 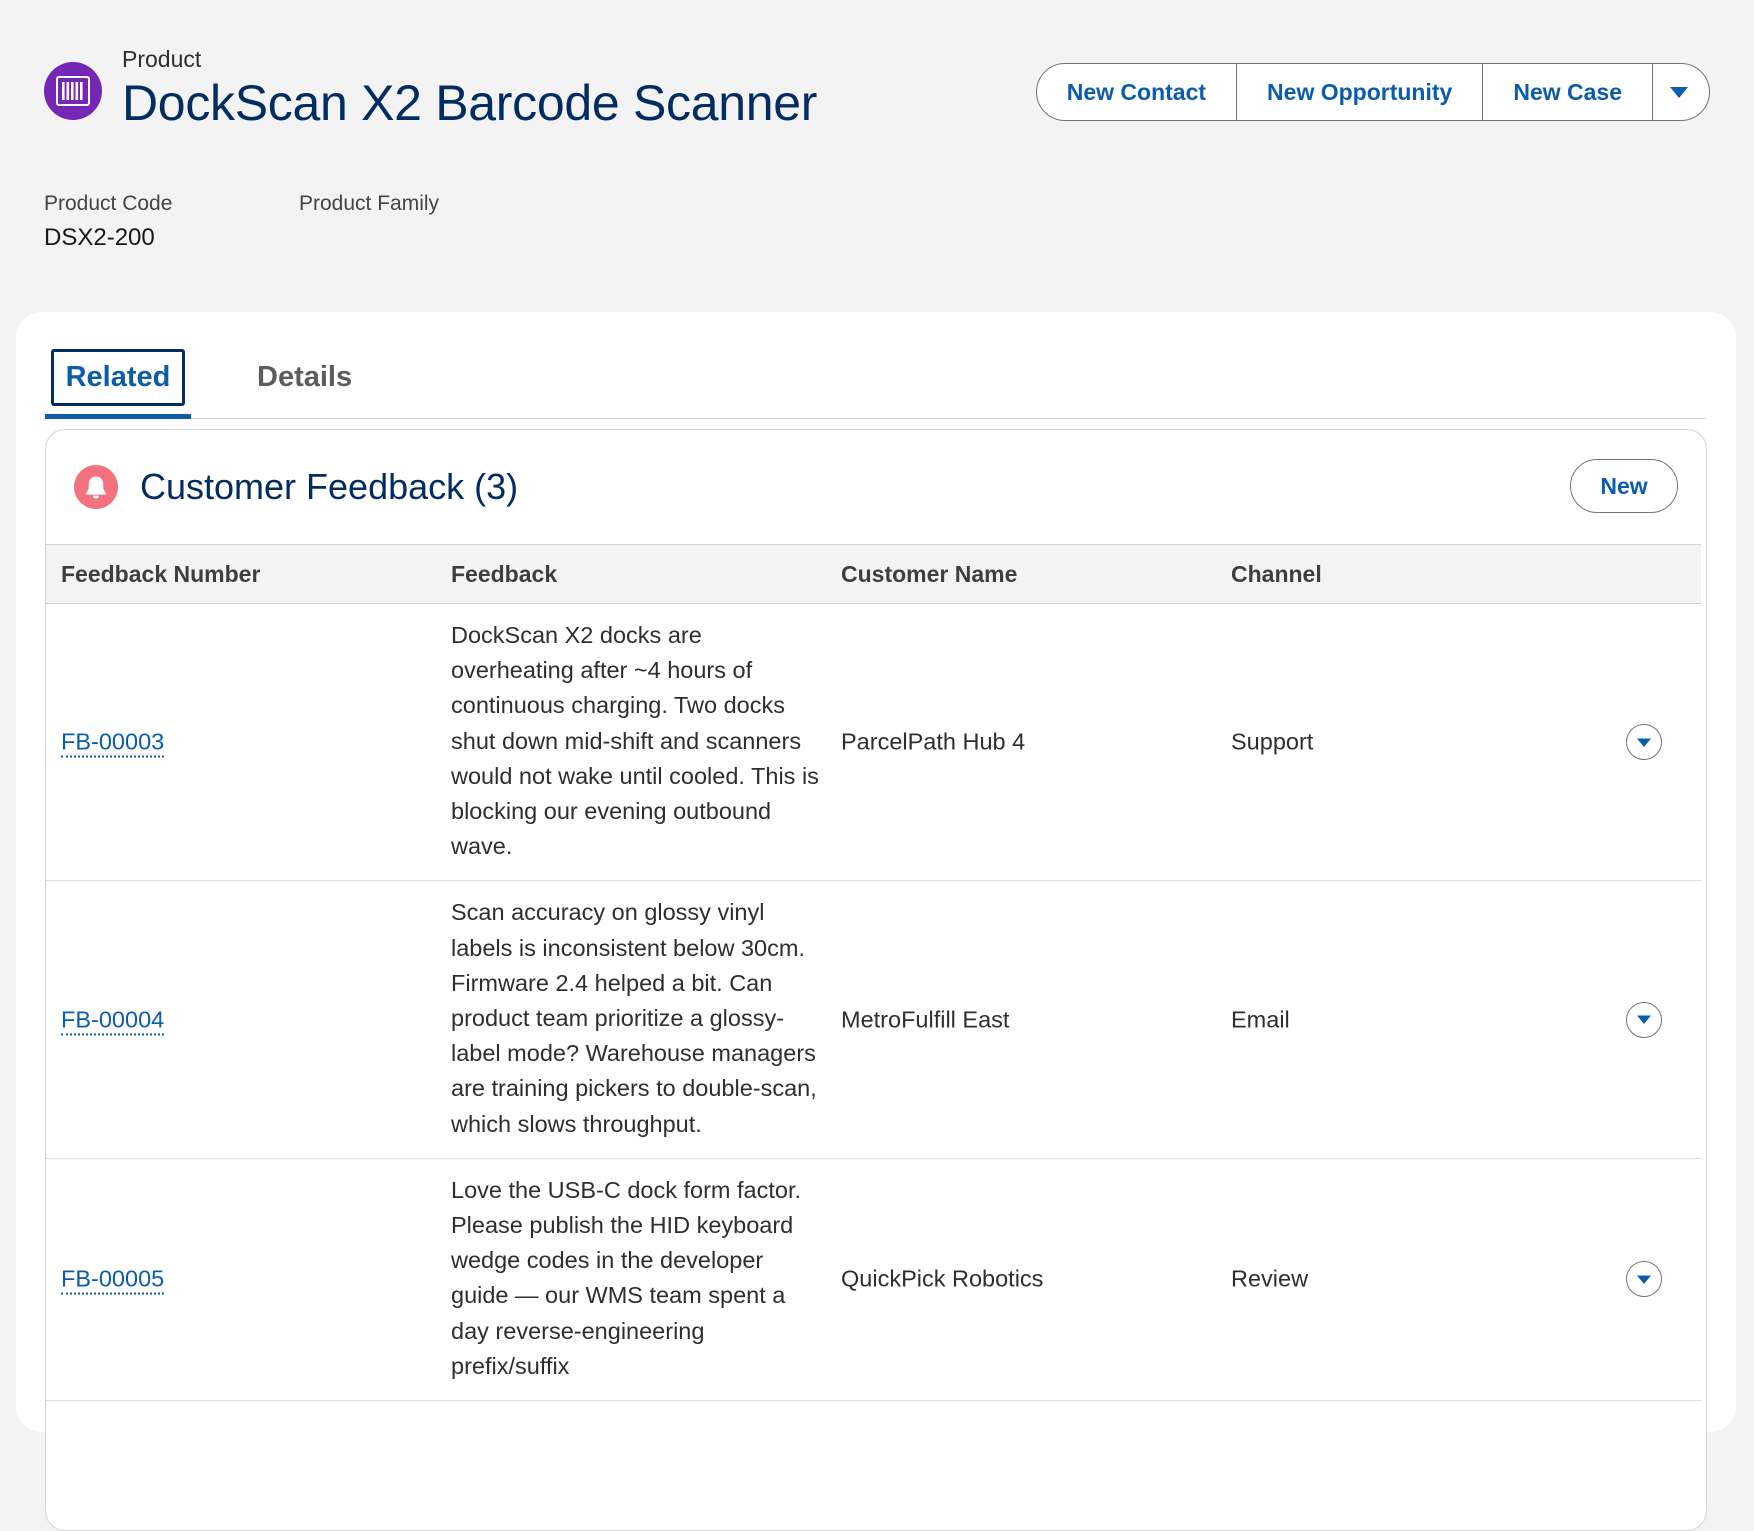 I want to click on feedback-number-link: FB-00004, so click(x=113, y=1021).